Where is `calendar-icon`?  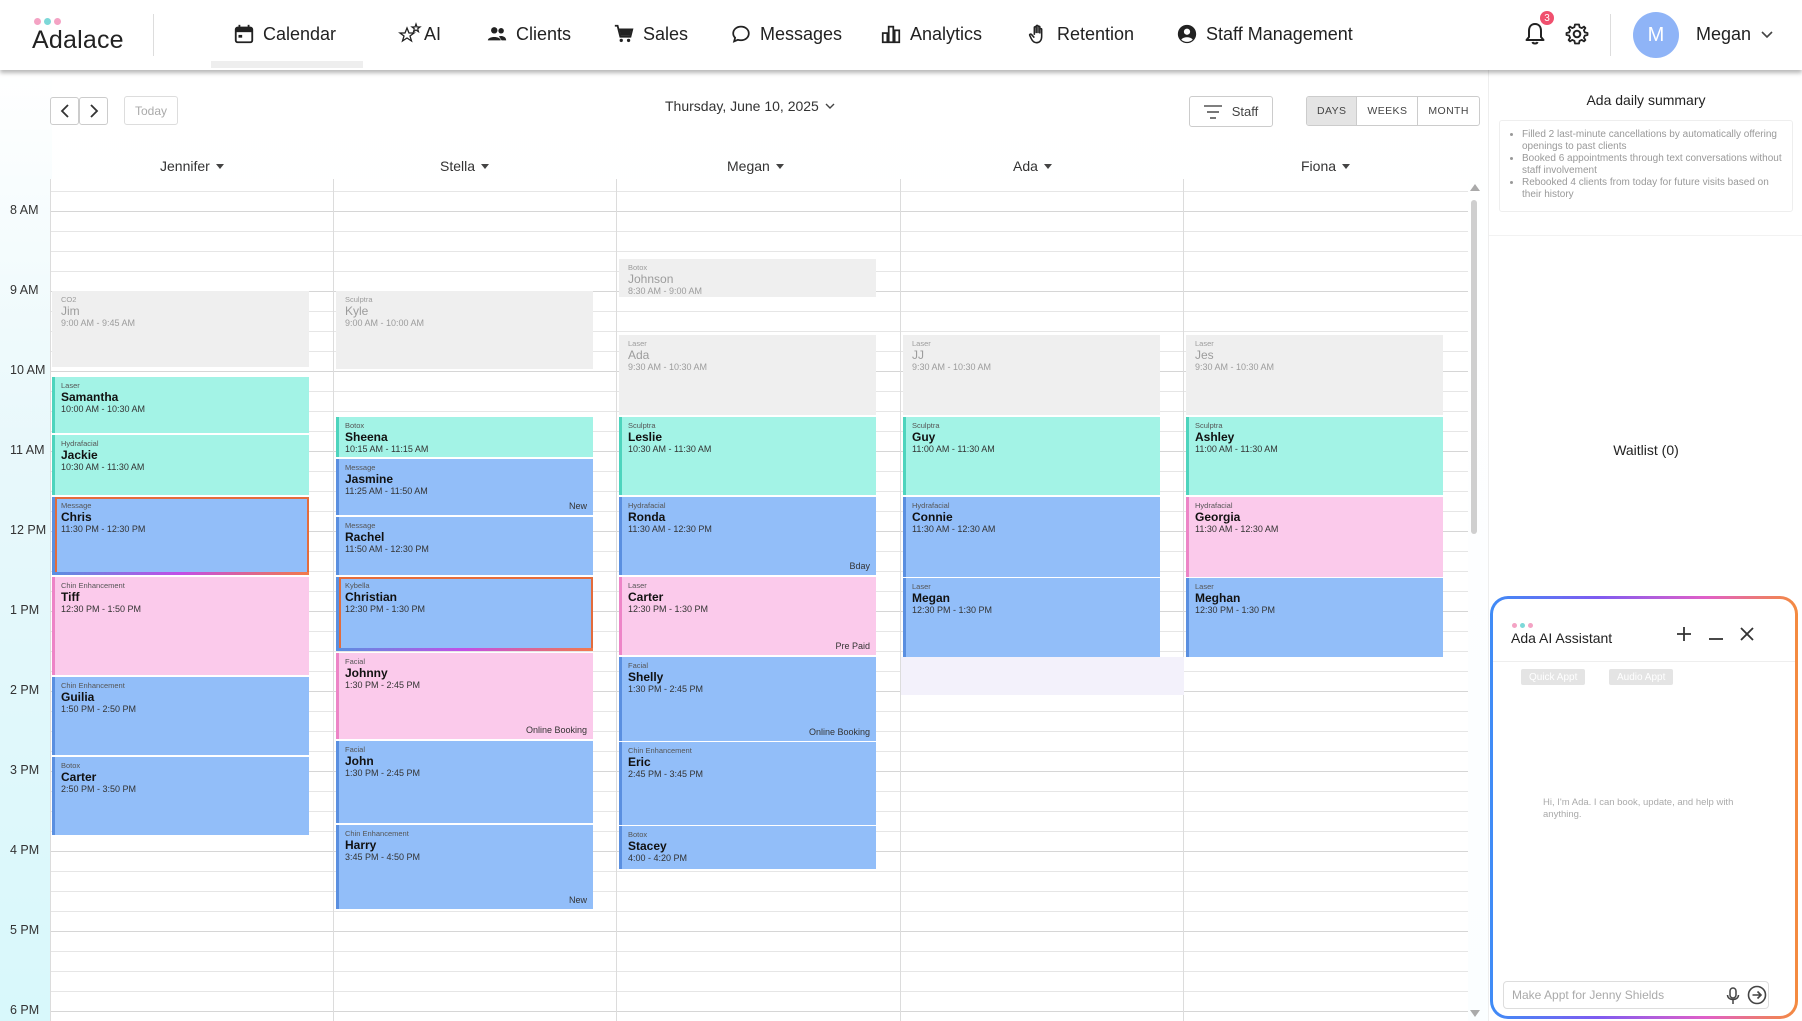 calendar-icon is located at coordinates (244, 34).